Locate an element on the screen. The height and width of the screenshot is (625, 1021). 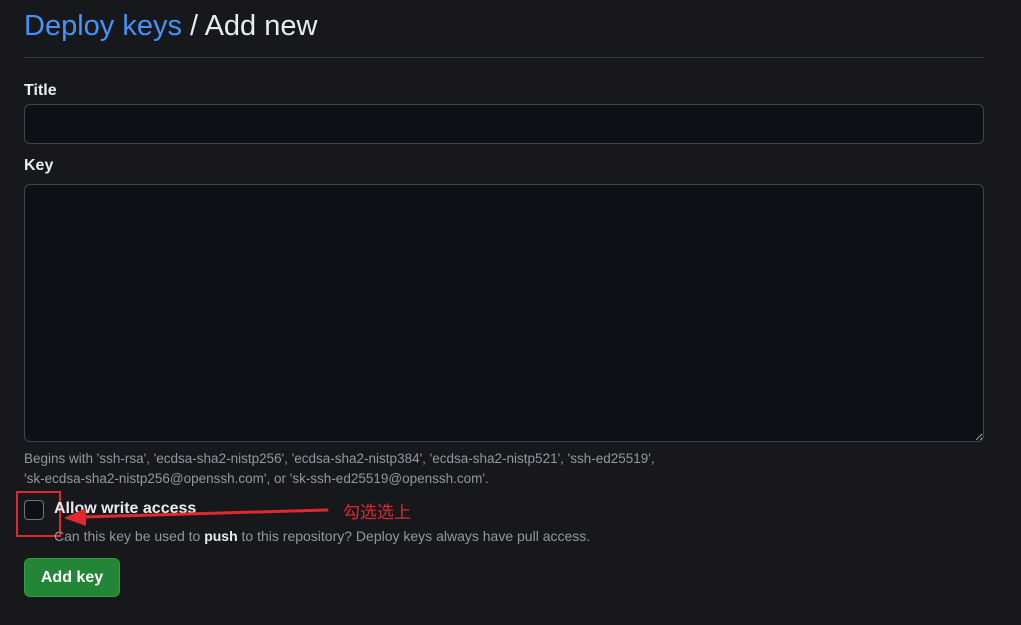
key-label: Key is located at coordinates (39, 165).